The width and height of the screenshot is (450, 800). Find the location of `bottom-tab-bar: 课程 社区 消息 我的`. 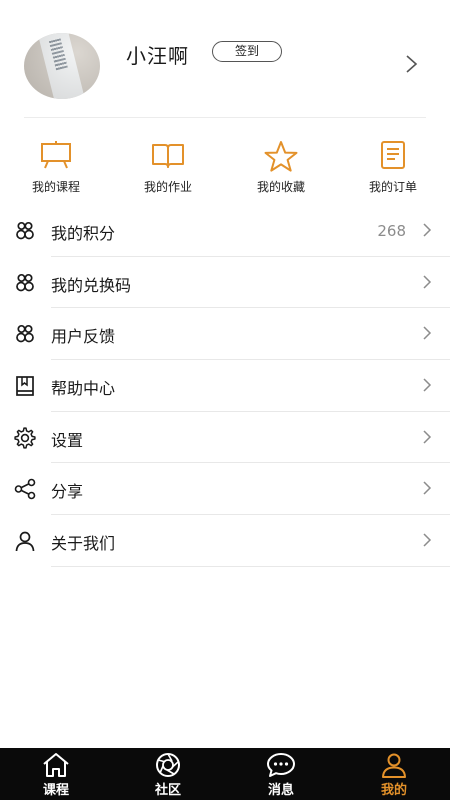

bottom-tab-bar: 课程 社区 消息 我的 is located at coordinates (225, 774).